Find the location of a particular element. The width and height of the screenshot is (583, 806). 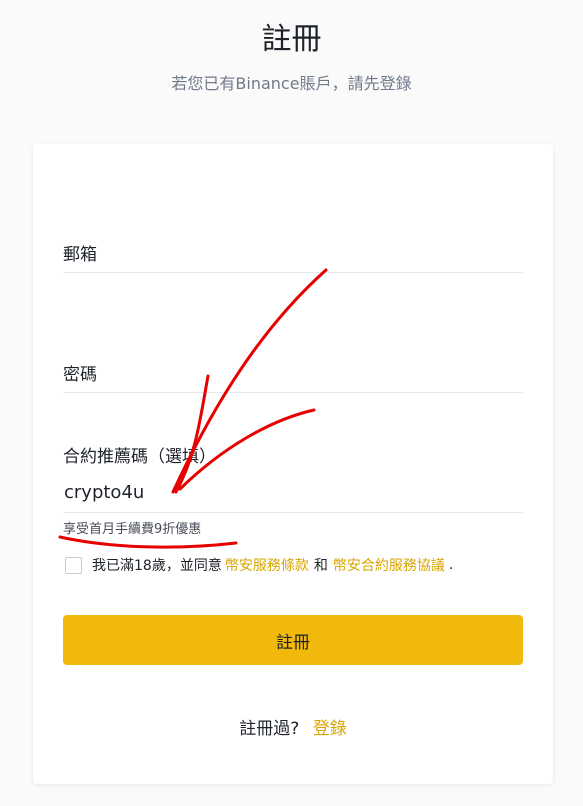

consent-row: 我已滿18歲，並同意 幣安服務條款 和 幣安合約服務協議 . is located at coordinates (300, 565).